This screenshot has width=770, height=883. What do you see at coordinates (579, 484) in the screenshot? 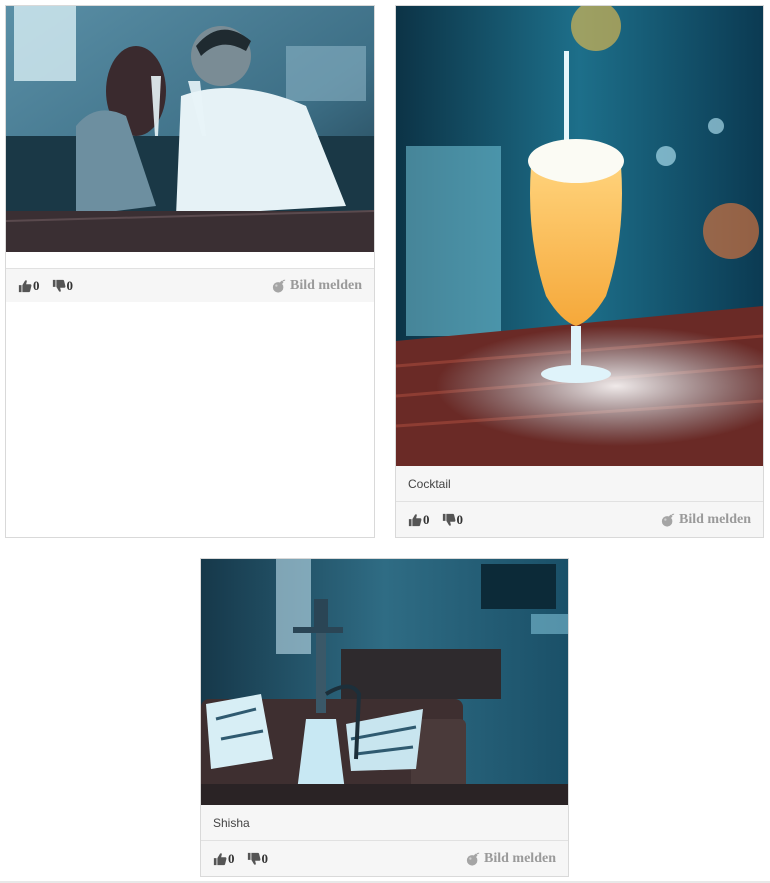
I see `image-caption: Cocktail` at bounding box center [579, 484].